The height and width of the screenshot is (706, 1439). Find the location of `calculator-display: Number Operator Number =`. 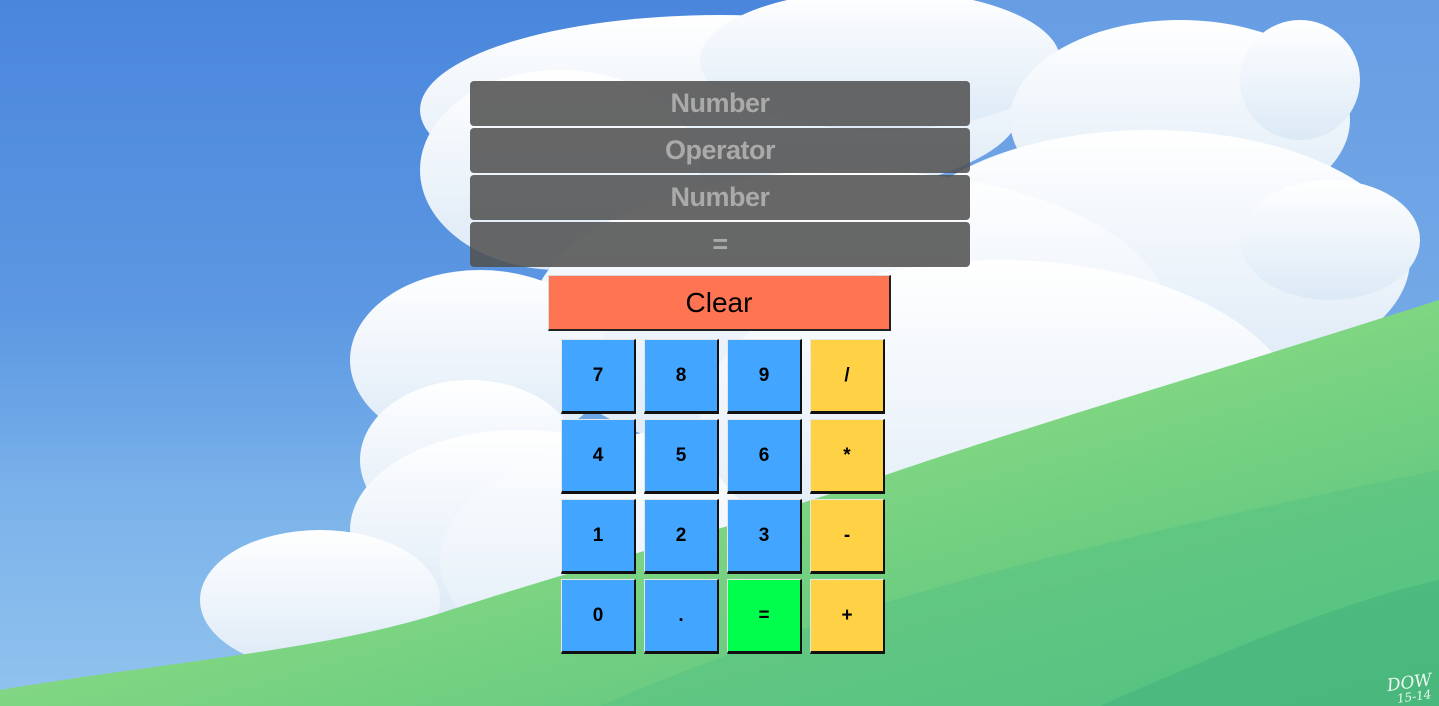

calculator-display: Number Operator Number = is located at coordinates (720, 175).